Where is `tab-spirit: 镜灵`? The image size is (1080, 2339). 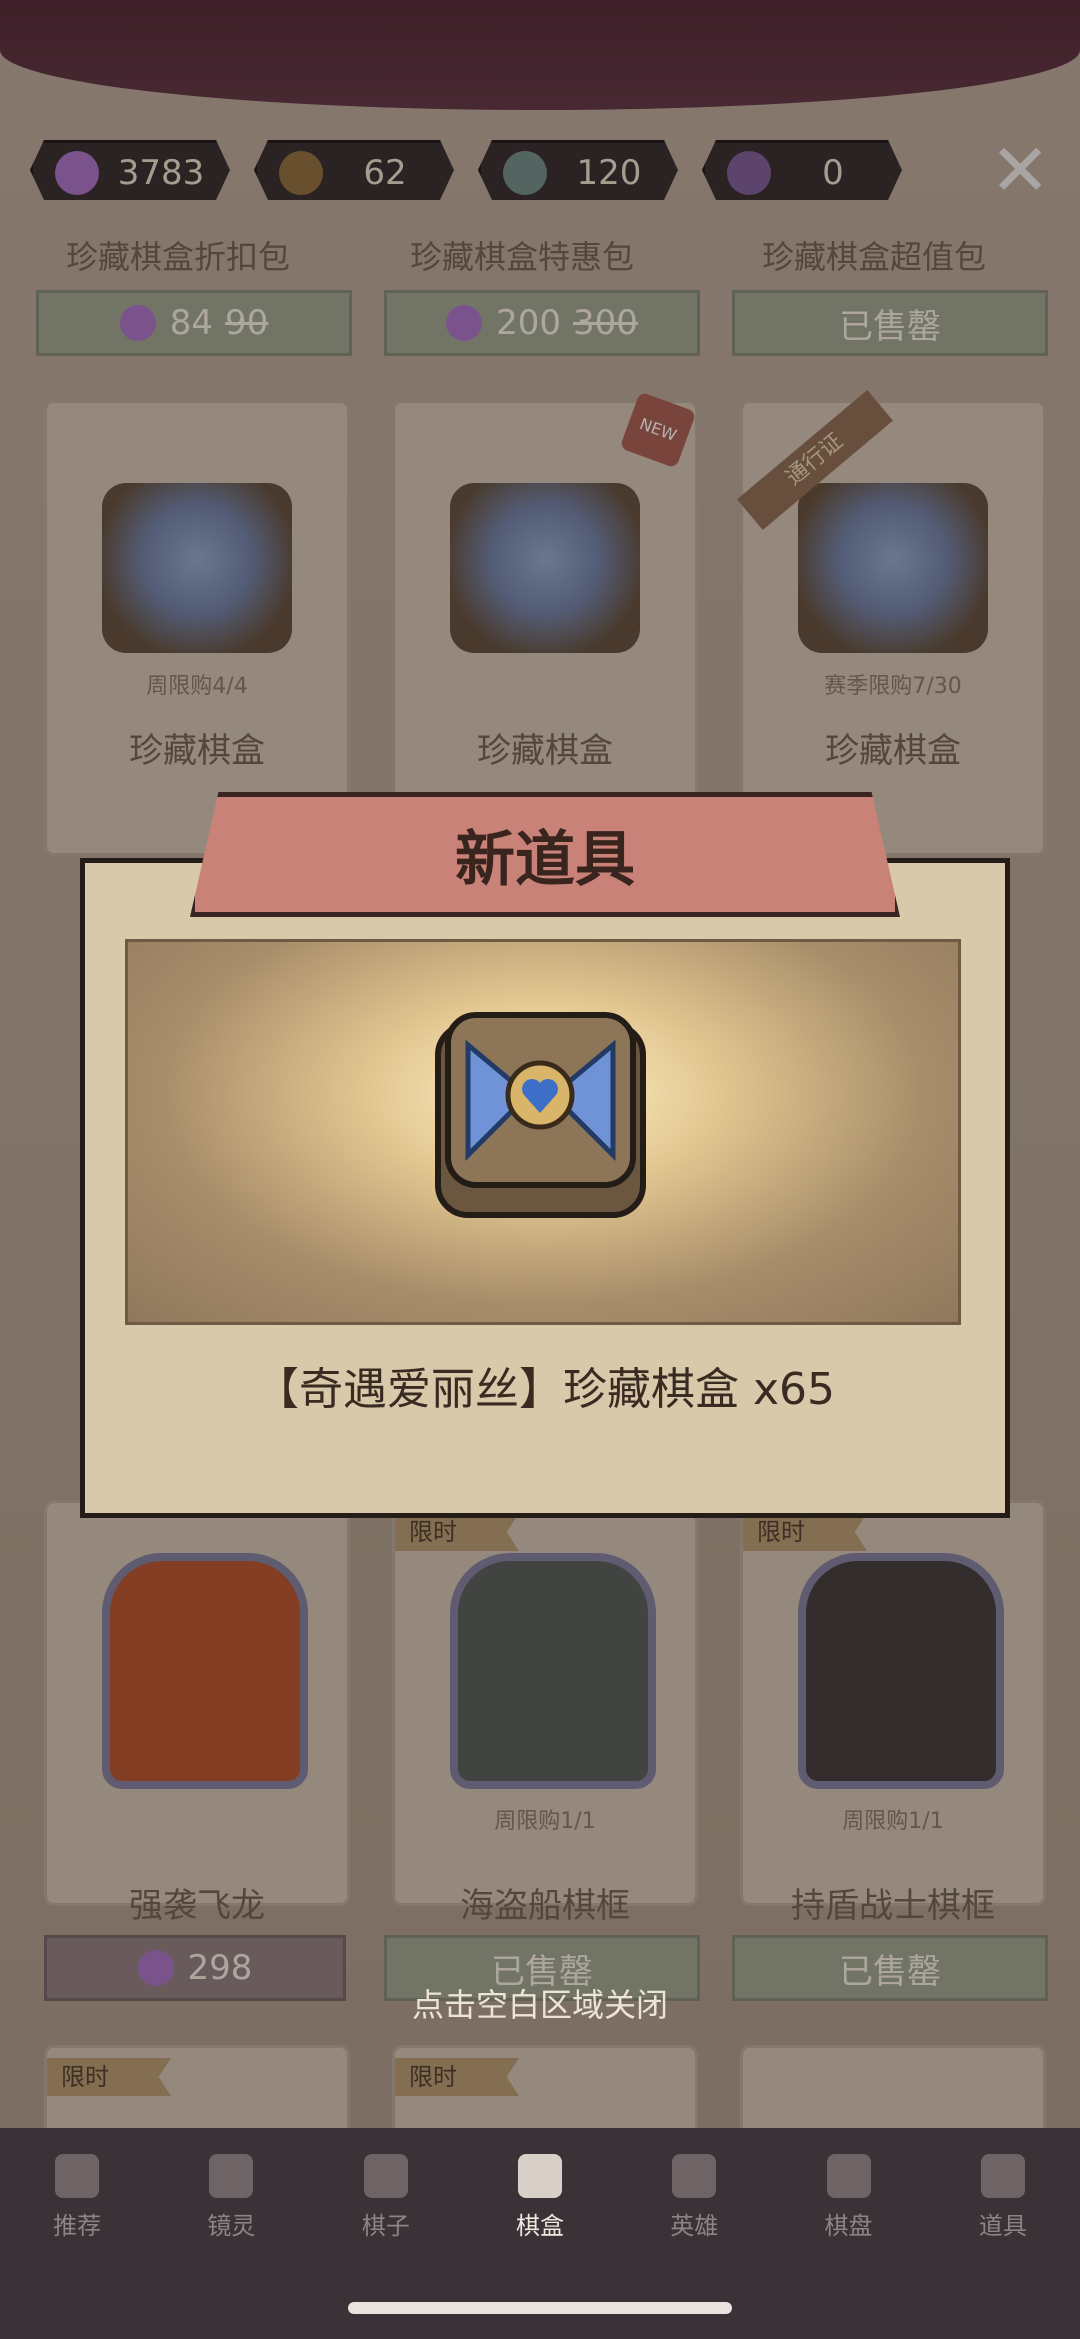
tab-spirit: 镜灵 is located at coordinates (231, 2233).